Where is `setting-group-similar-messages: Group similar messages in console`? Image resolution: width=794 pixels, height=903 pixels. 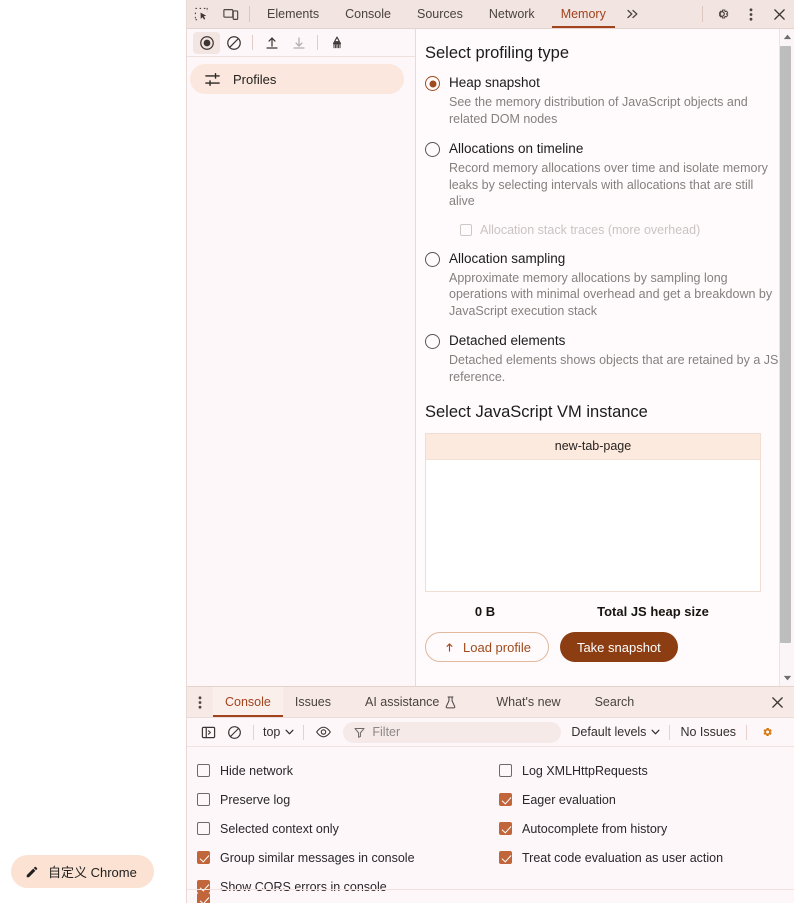
setting-group-similar-messages: Group similar messages in console is located at coordinates (344, 857).